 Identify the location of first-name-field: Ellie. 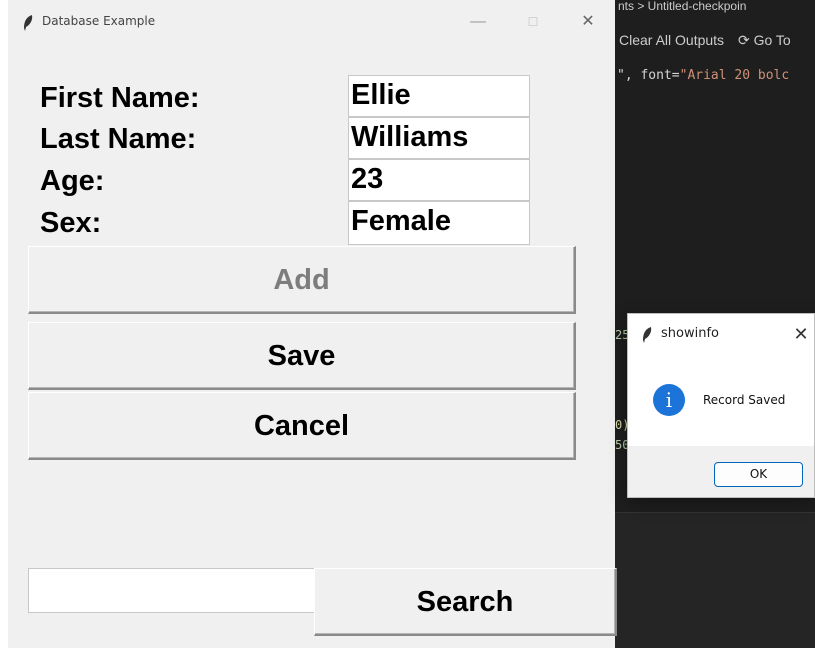
(439, 96).